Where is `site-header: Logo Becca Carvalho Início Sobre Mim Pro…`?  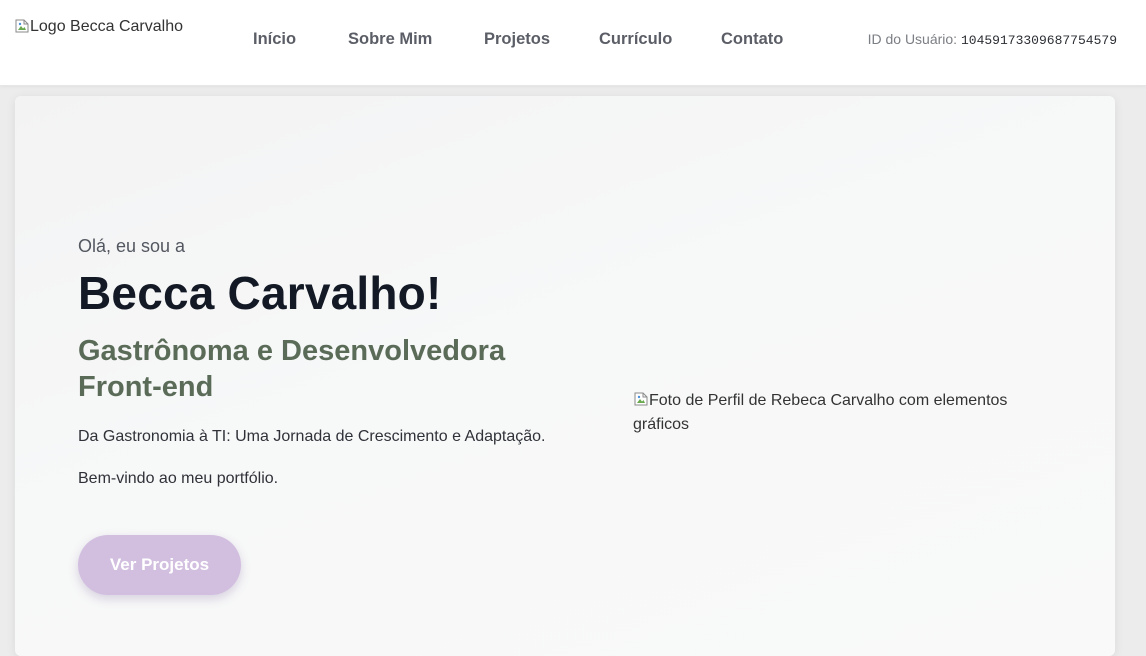 site-header: Logo Becca Carvalho Início Sobre Mim Pro… is located at coordinates (573, 43).